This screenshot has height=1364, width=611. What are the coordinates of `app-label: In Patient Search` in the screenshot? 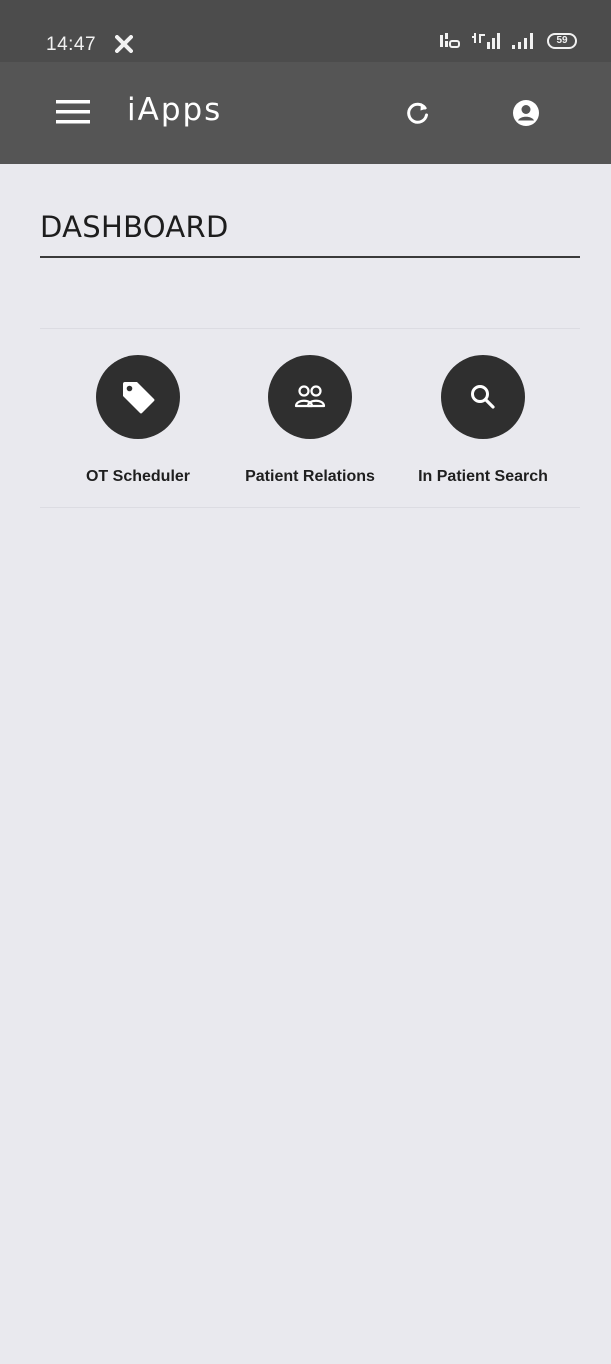 It's located at (483, 476).